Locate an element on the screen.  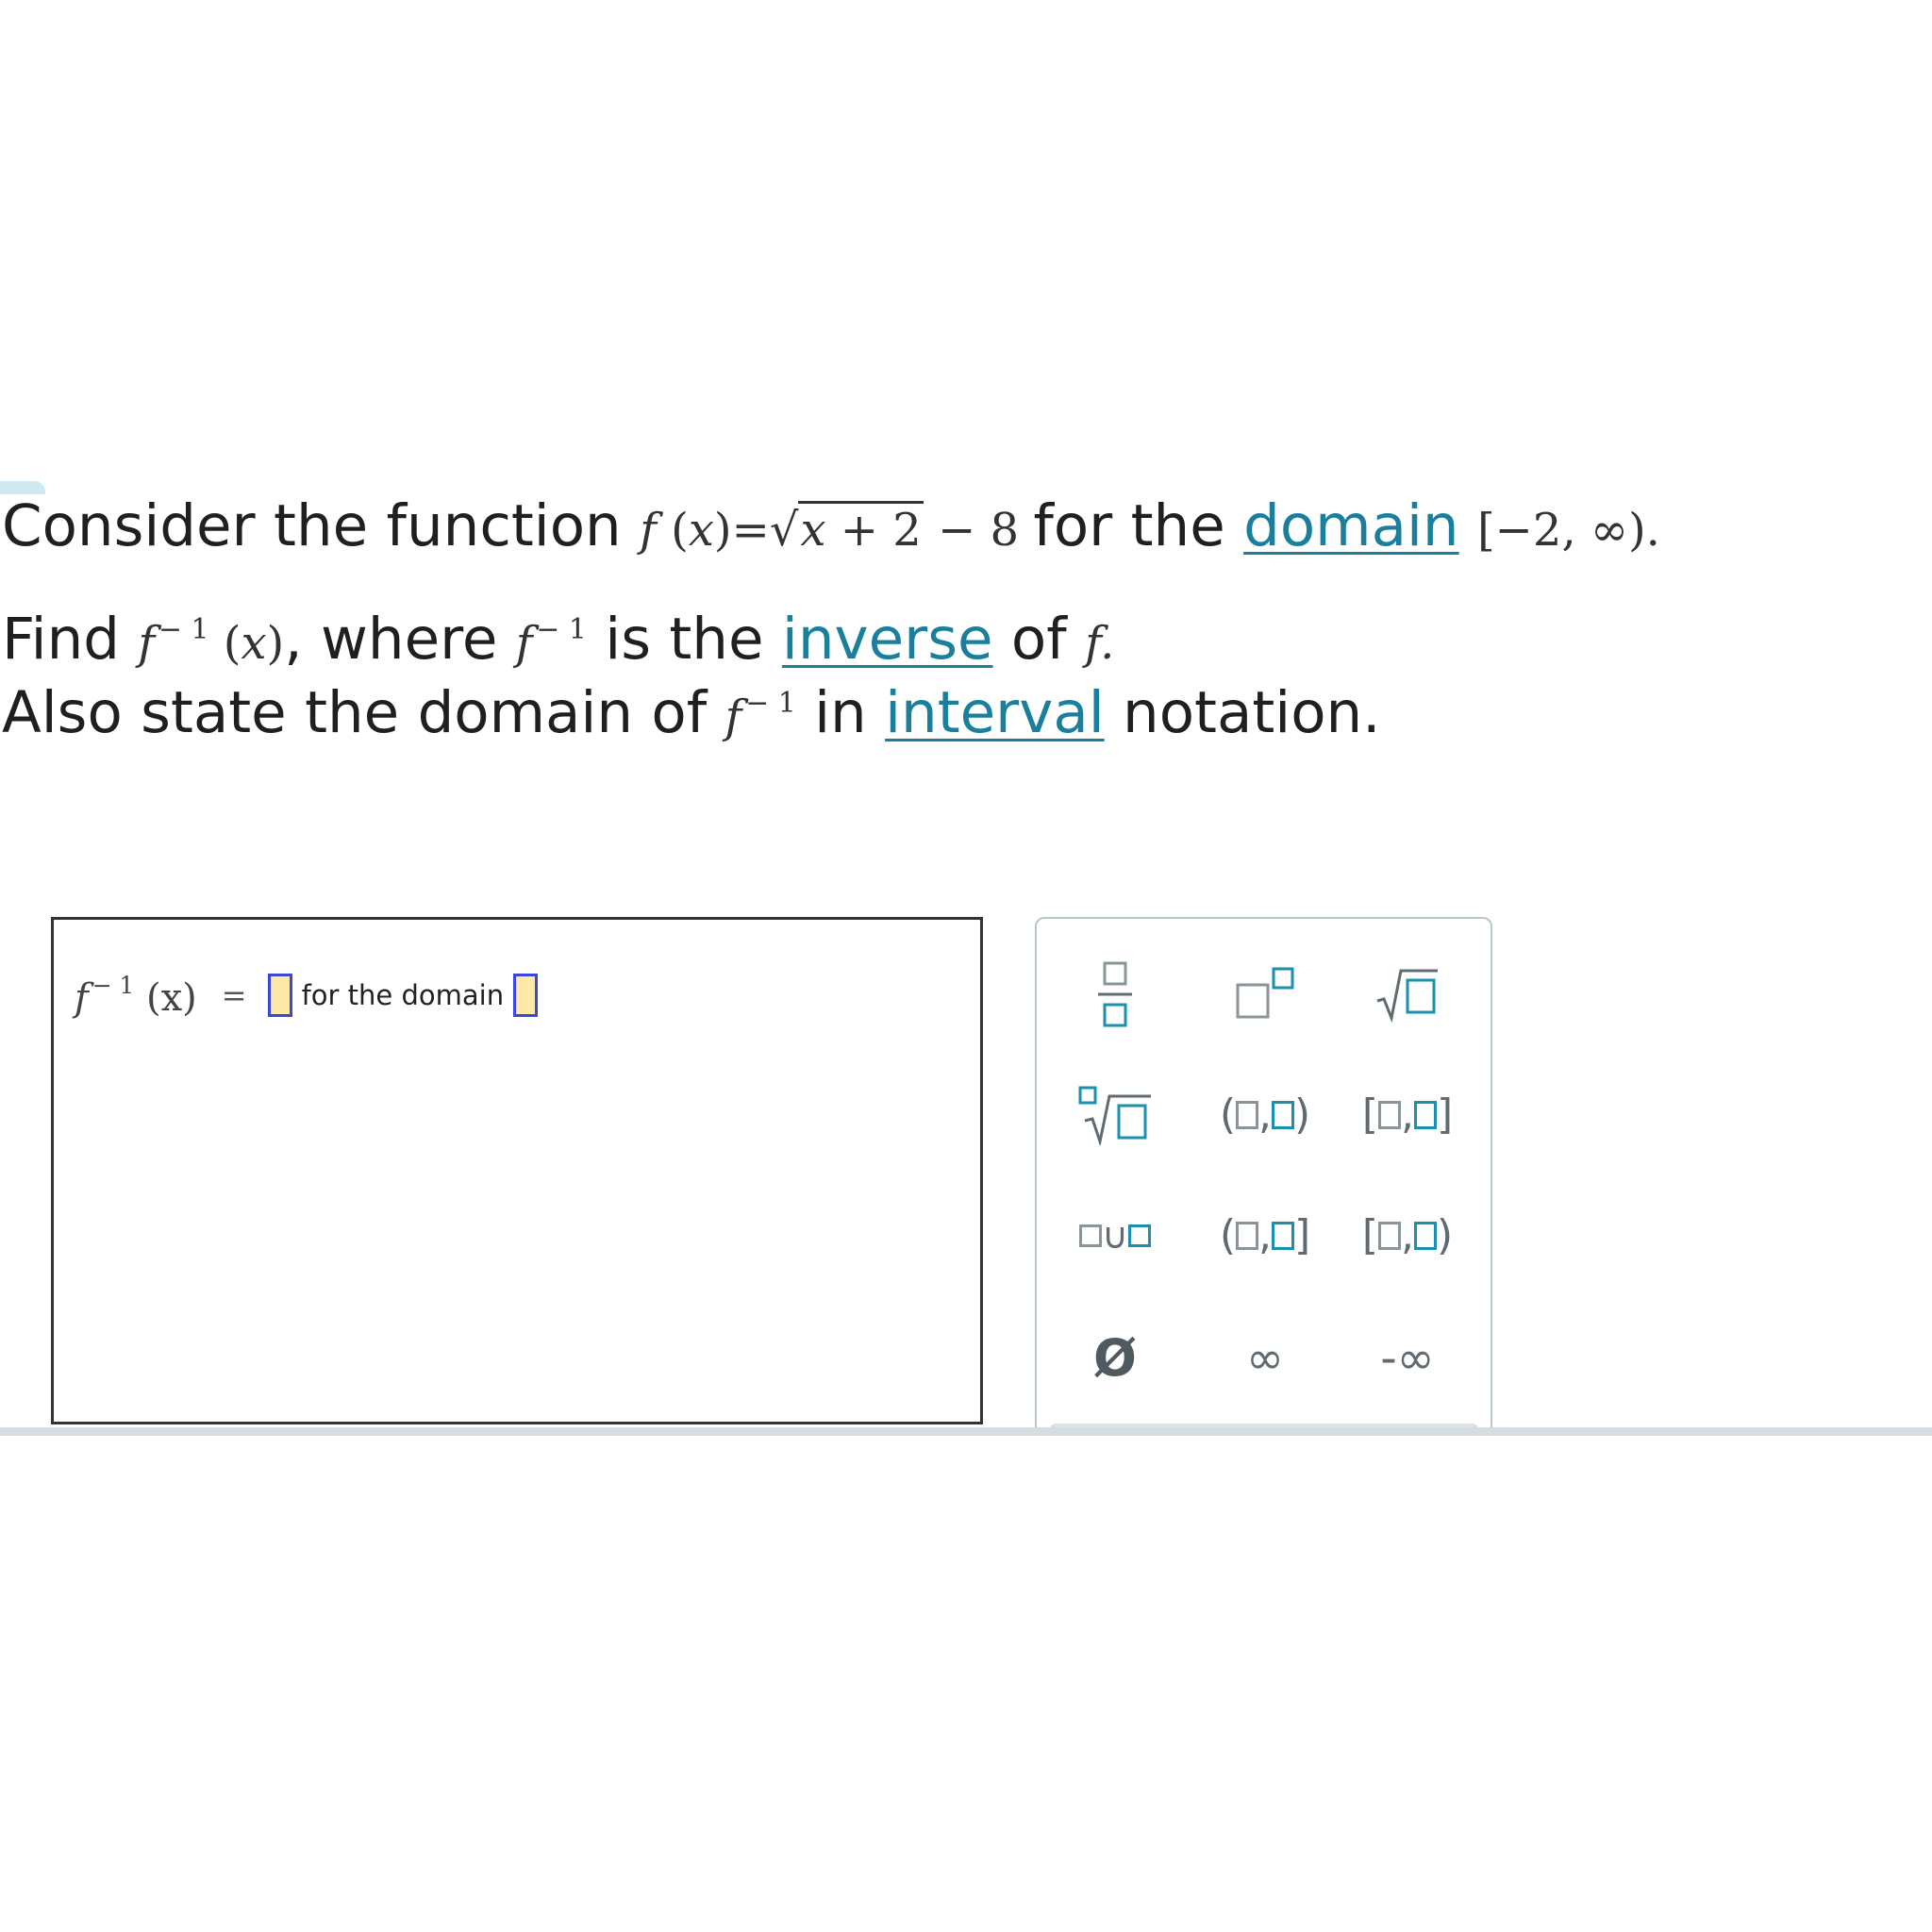
nth-root-key is located at coordinates (1115, 1115).